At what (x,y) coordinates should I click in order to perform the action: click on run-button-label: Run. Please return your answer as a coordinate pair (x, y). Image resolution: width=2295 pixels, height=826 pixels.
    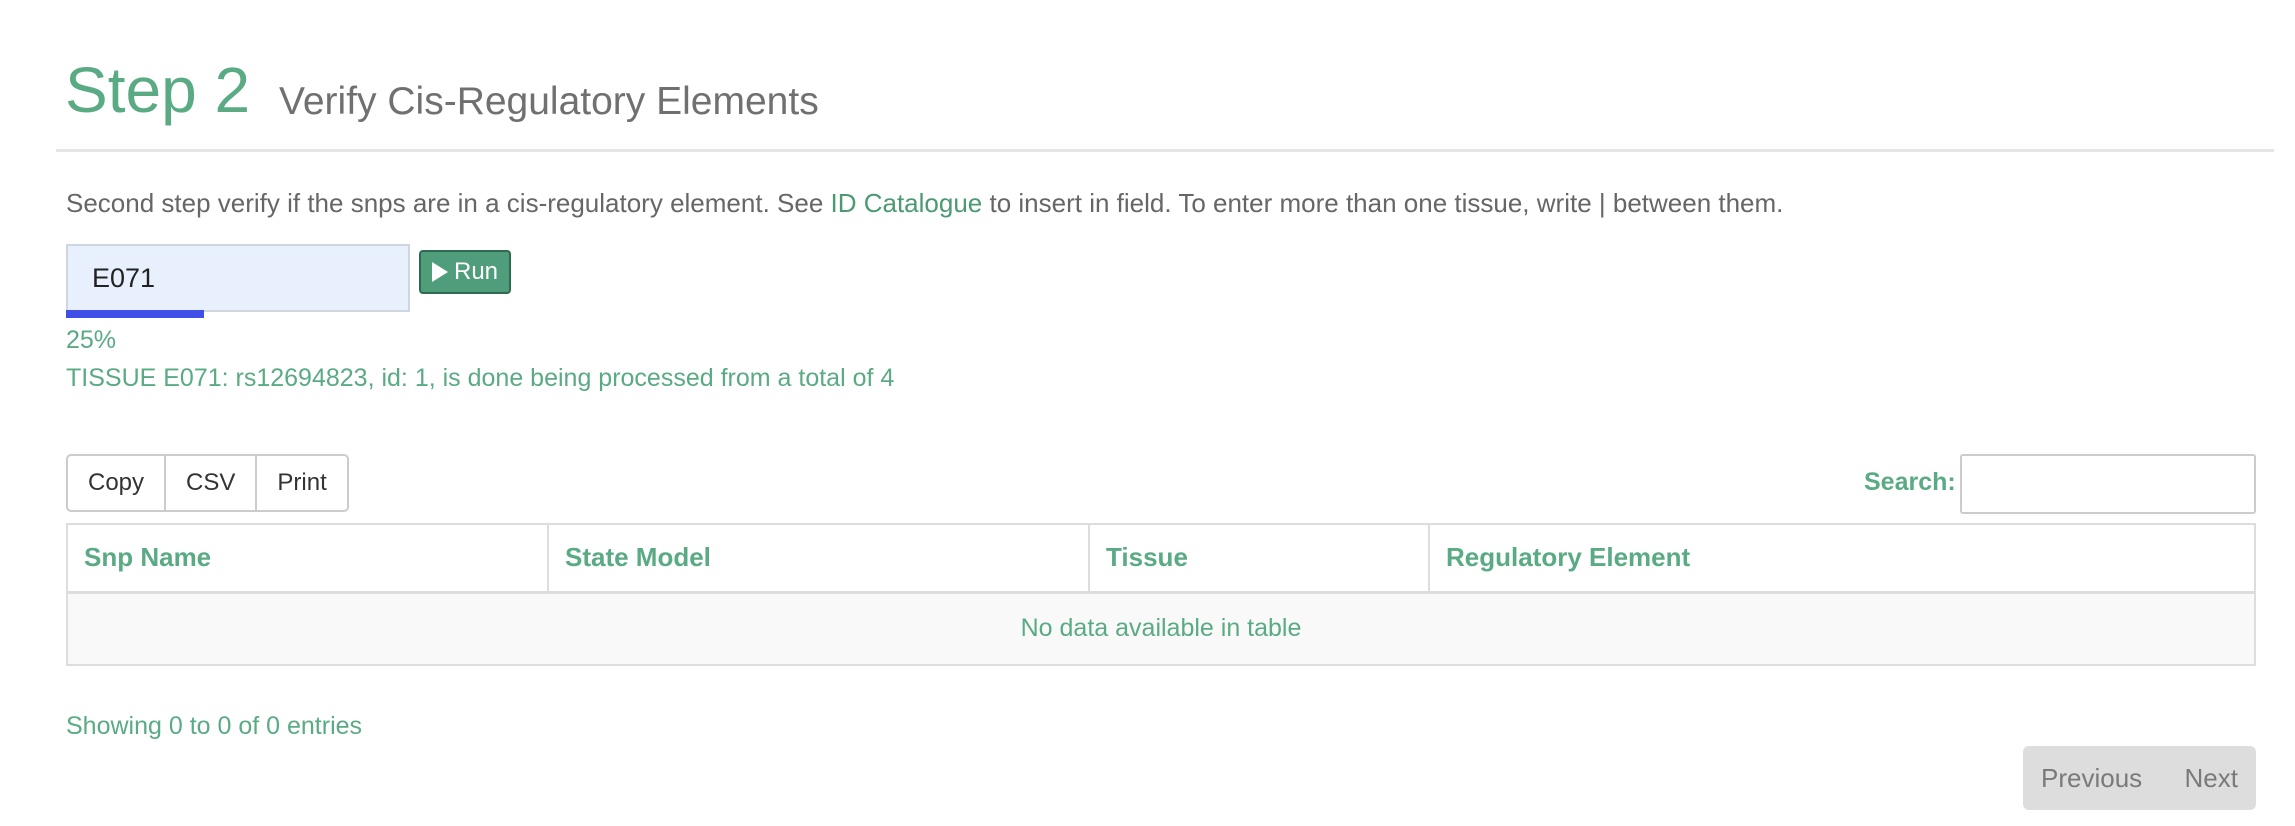
    Looking at the image, I should click on (476, 271).